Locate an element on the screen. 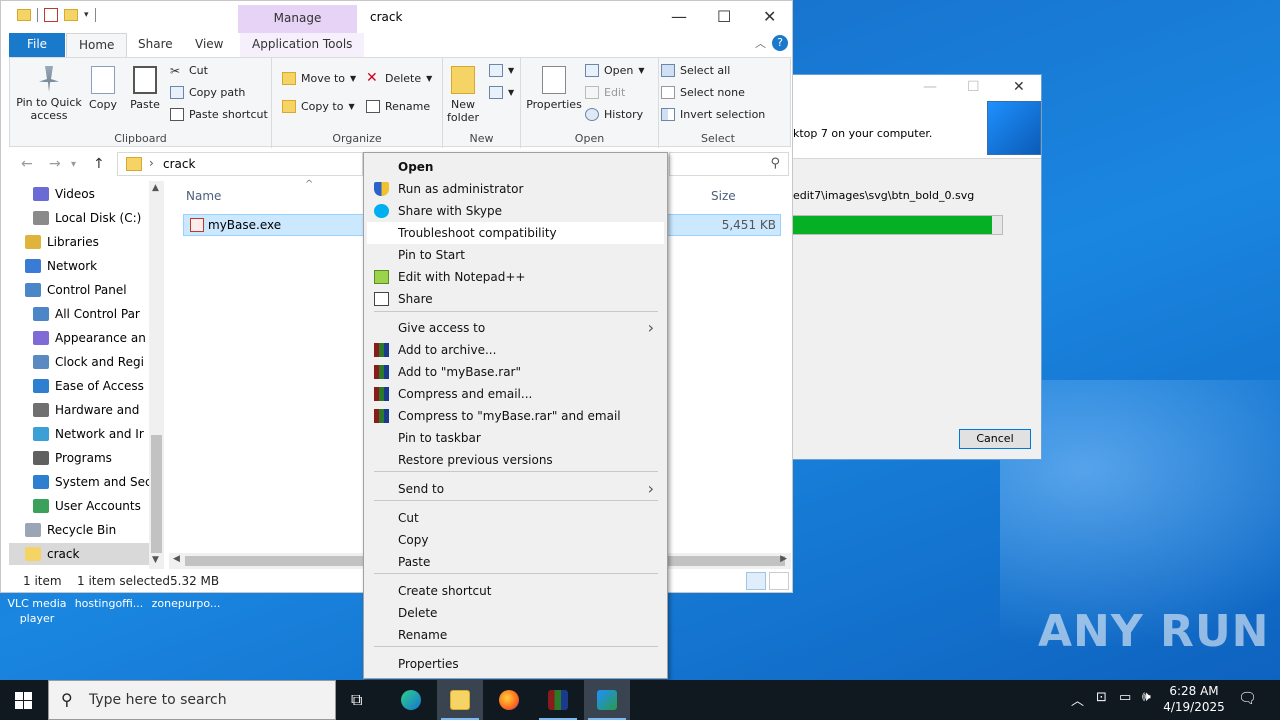 This screenshot has width=1280, height=720. menu-item: Restore previous versions is located at coordinates (515, 460).